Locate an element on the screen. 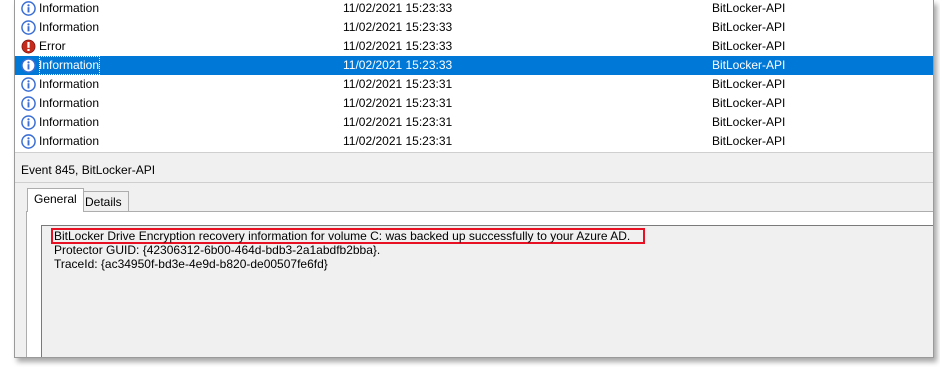 The width and height of the screenshot is (940, 367). tab-details: Details is located at coordinates (104, 201).